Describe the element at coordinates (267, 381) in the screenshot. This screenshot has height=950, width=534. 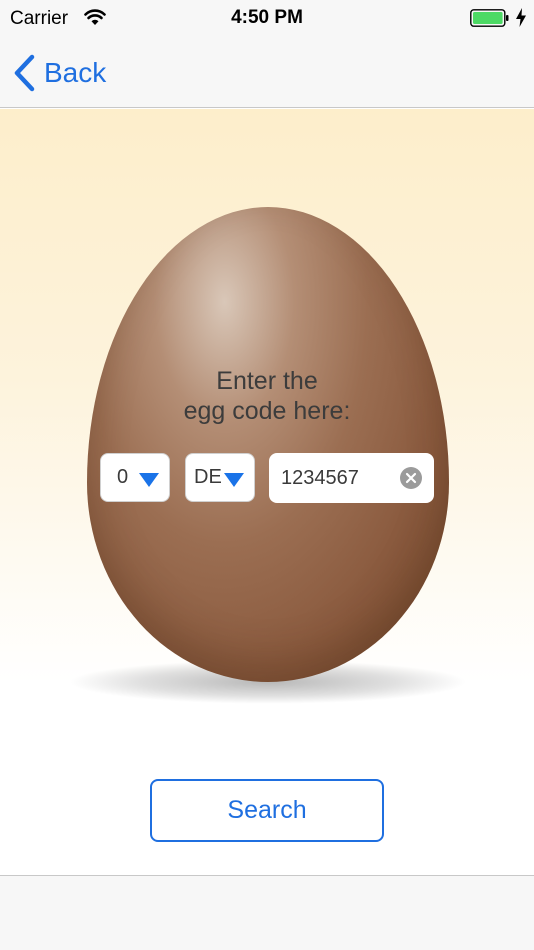
I see `prompt-line-1: Enter the` at that location.